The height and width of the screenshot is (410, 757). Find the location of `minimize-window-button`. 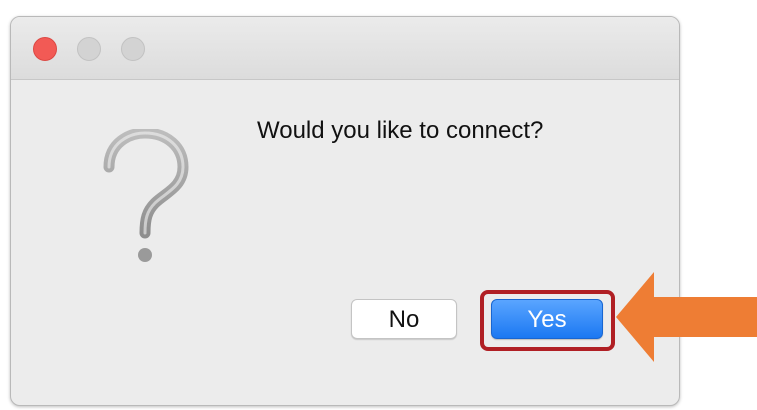

minimize-window-button is located at coordinates (89, 49).